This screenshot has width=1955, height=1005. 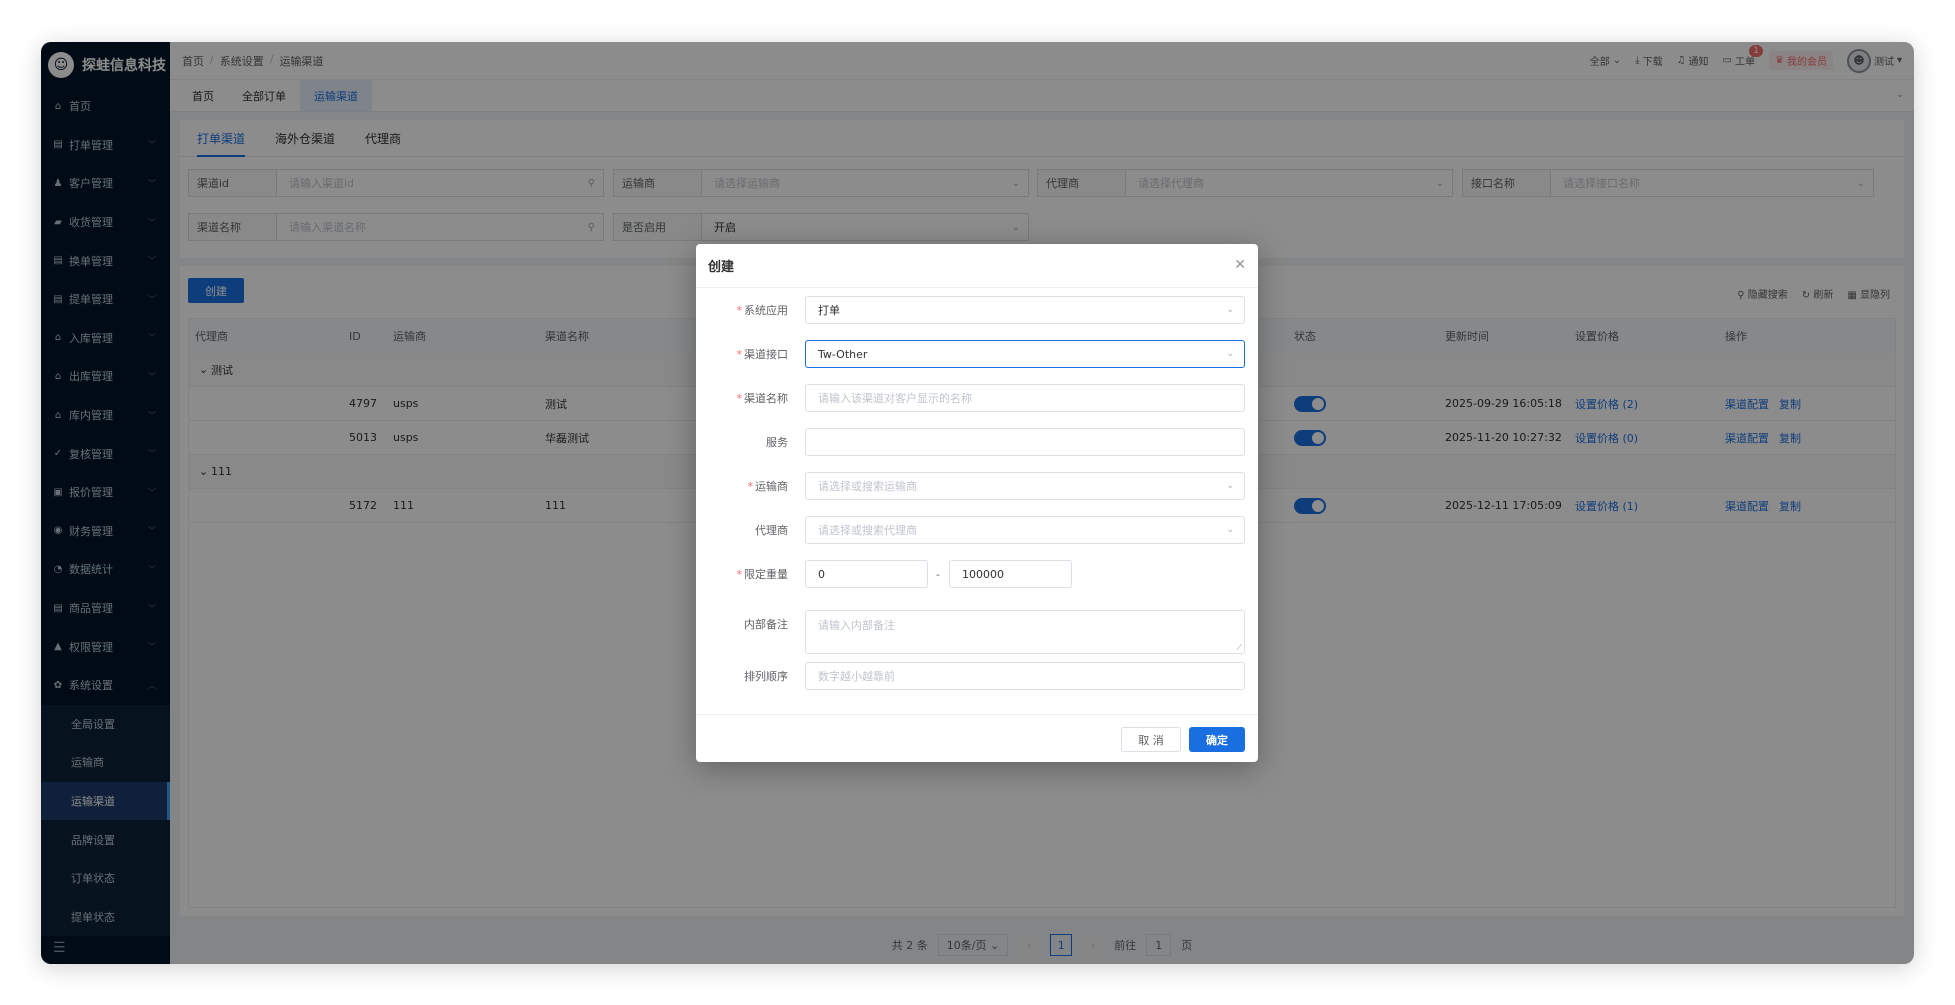 I want to click on remark-textarea: 请输入内部备注 ⟋, so click(x=1025, y=632).